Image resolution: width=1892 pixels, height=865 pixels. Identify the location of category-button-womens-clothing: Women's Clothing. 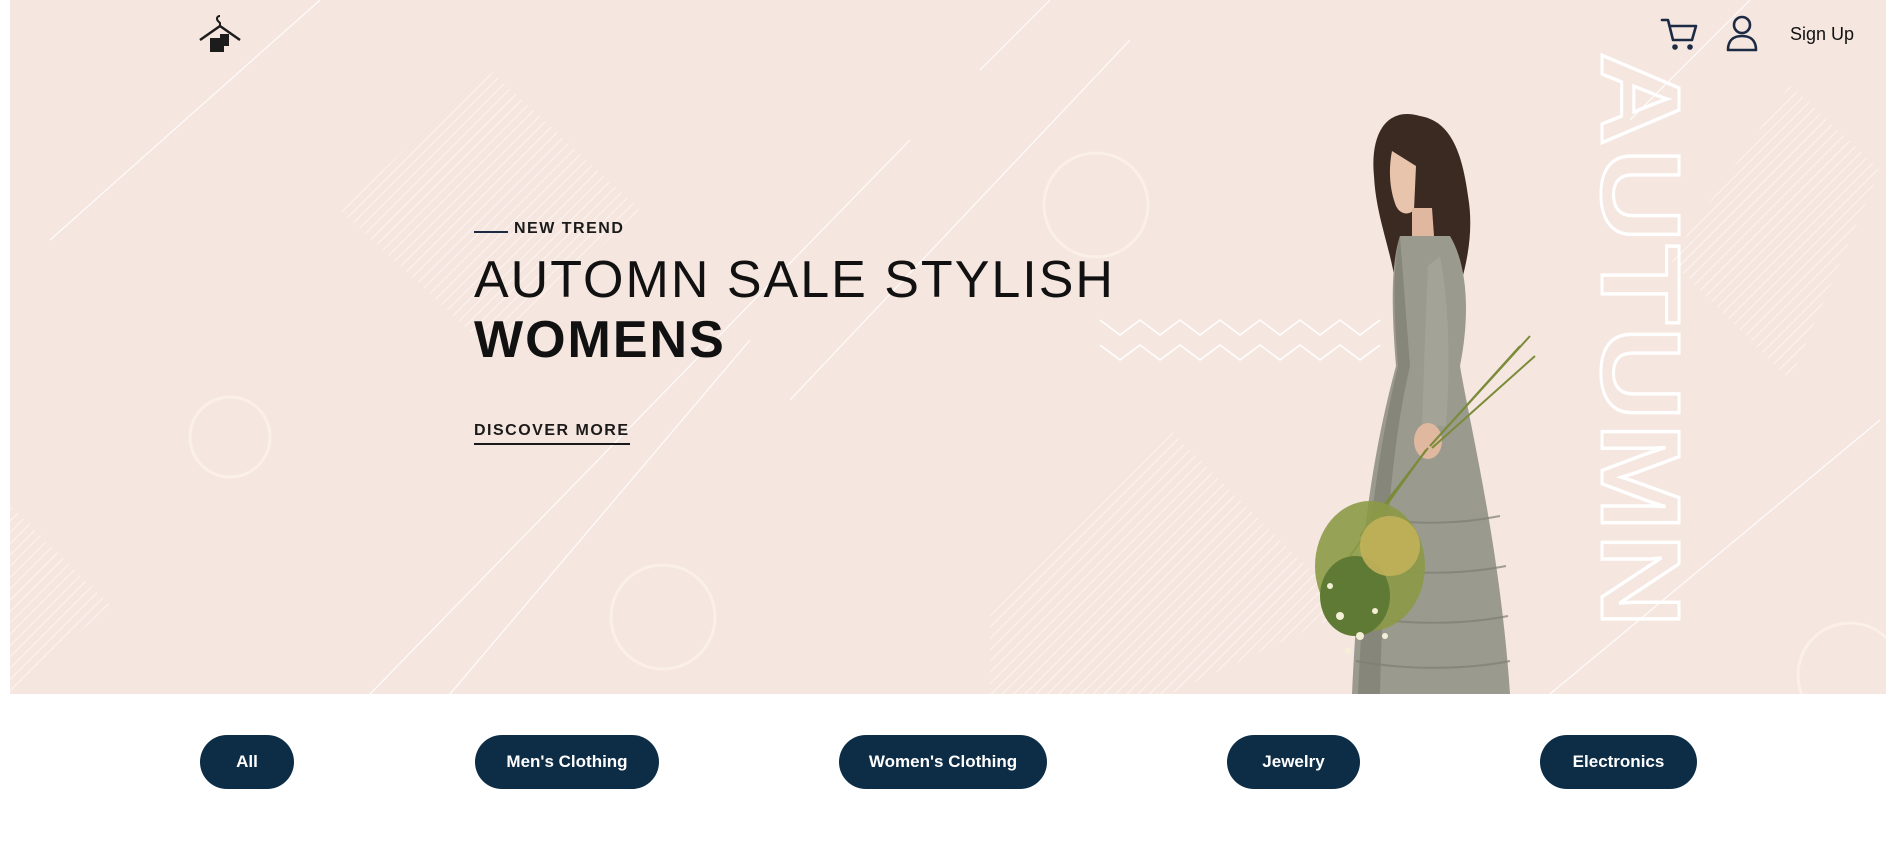
(943, 762).